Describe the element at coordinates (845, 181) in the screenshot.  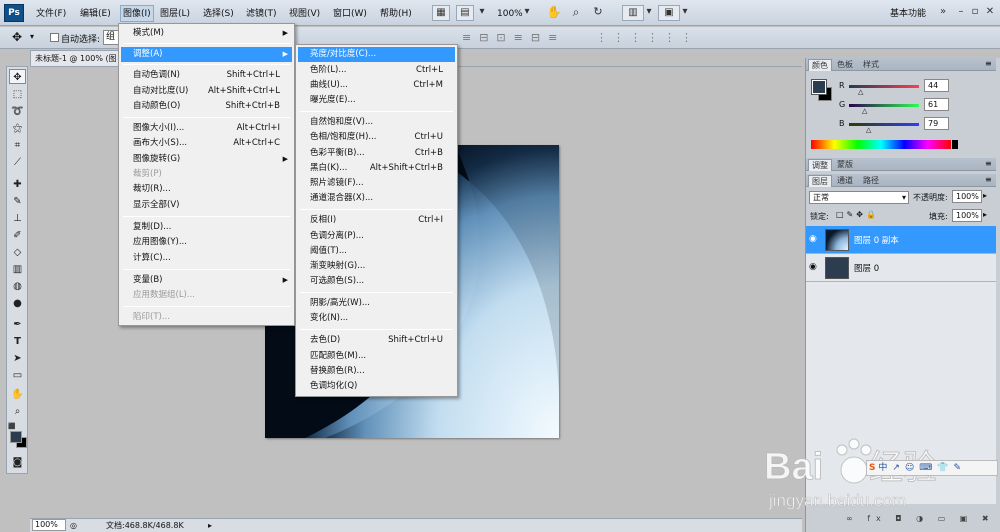
I see `tab-channels: 通道` at that location.